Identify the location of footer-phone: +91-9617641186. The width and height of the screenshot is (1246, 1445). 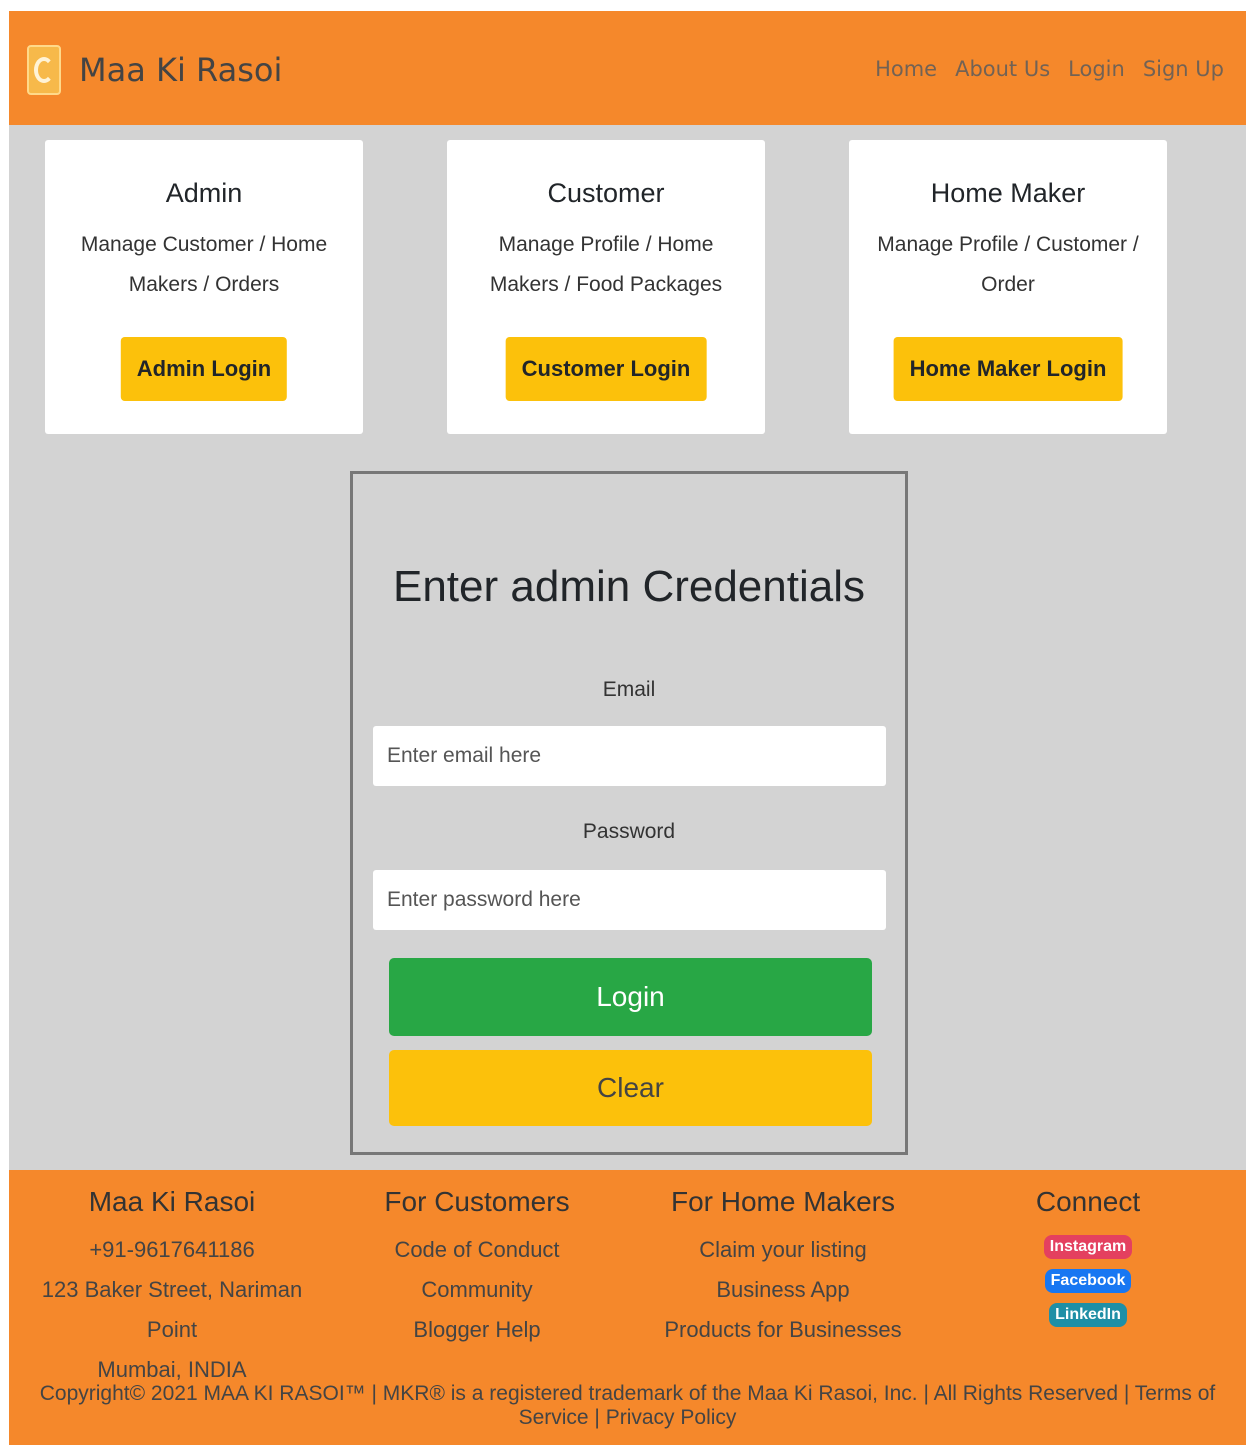
(172, 1249).